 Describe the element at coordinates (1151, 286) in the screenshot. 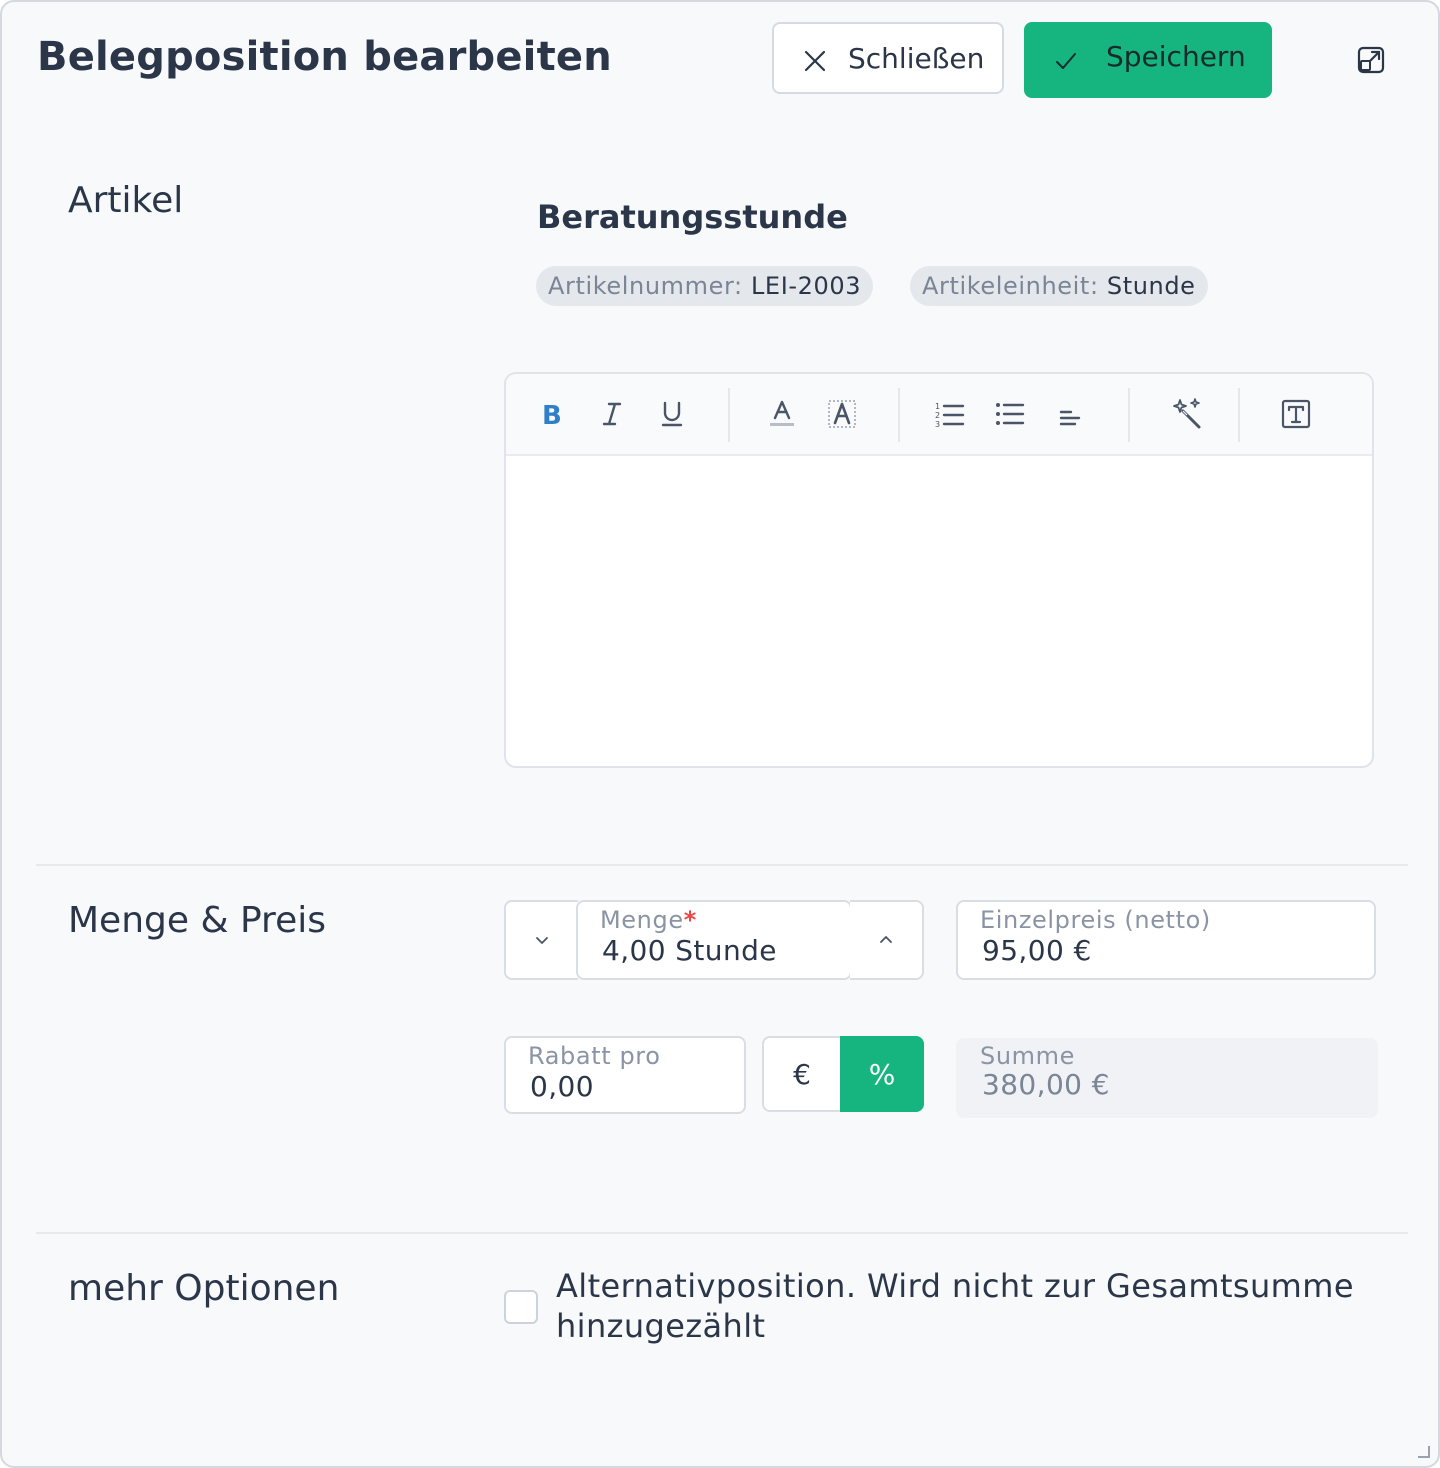

I see `chip-value: Stunde` at that location.